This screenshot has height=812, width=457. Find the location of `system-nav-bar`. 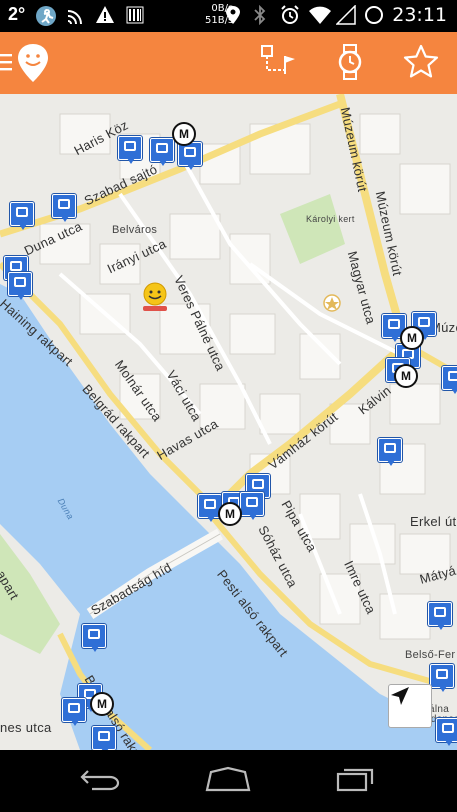

system-nav-bar is located at coordinates (228, 781).